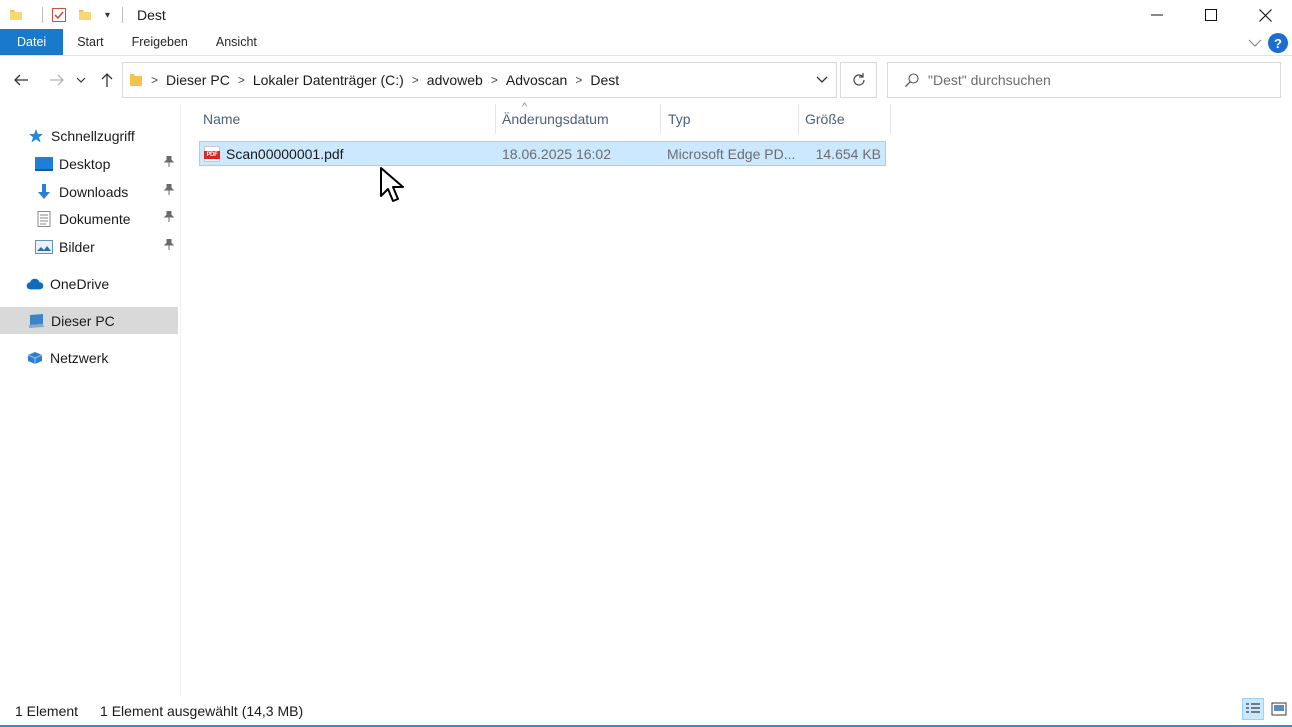 This screenshot has height=727, width=1292. Describe the element at coordinates (222, 119) in the screenshot. I see `column-header-label: Name` at that location.